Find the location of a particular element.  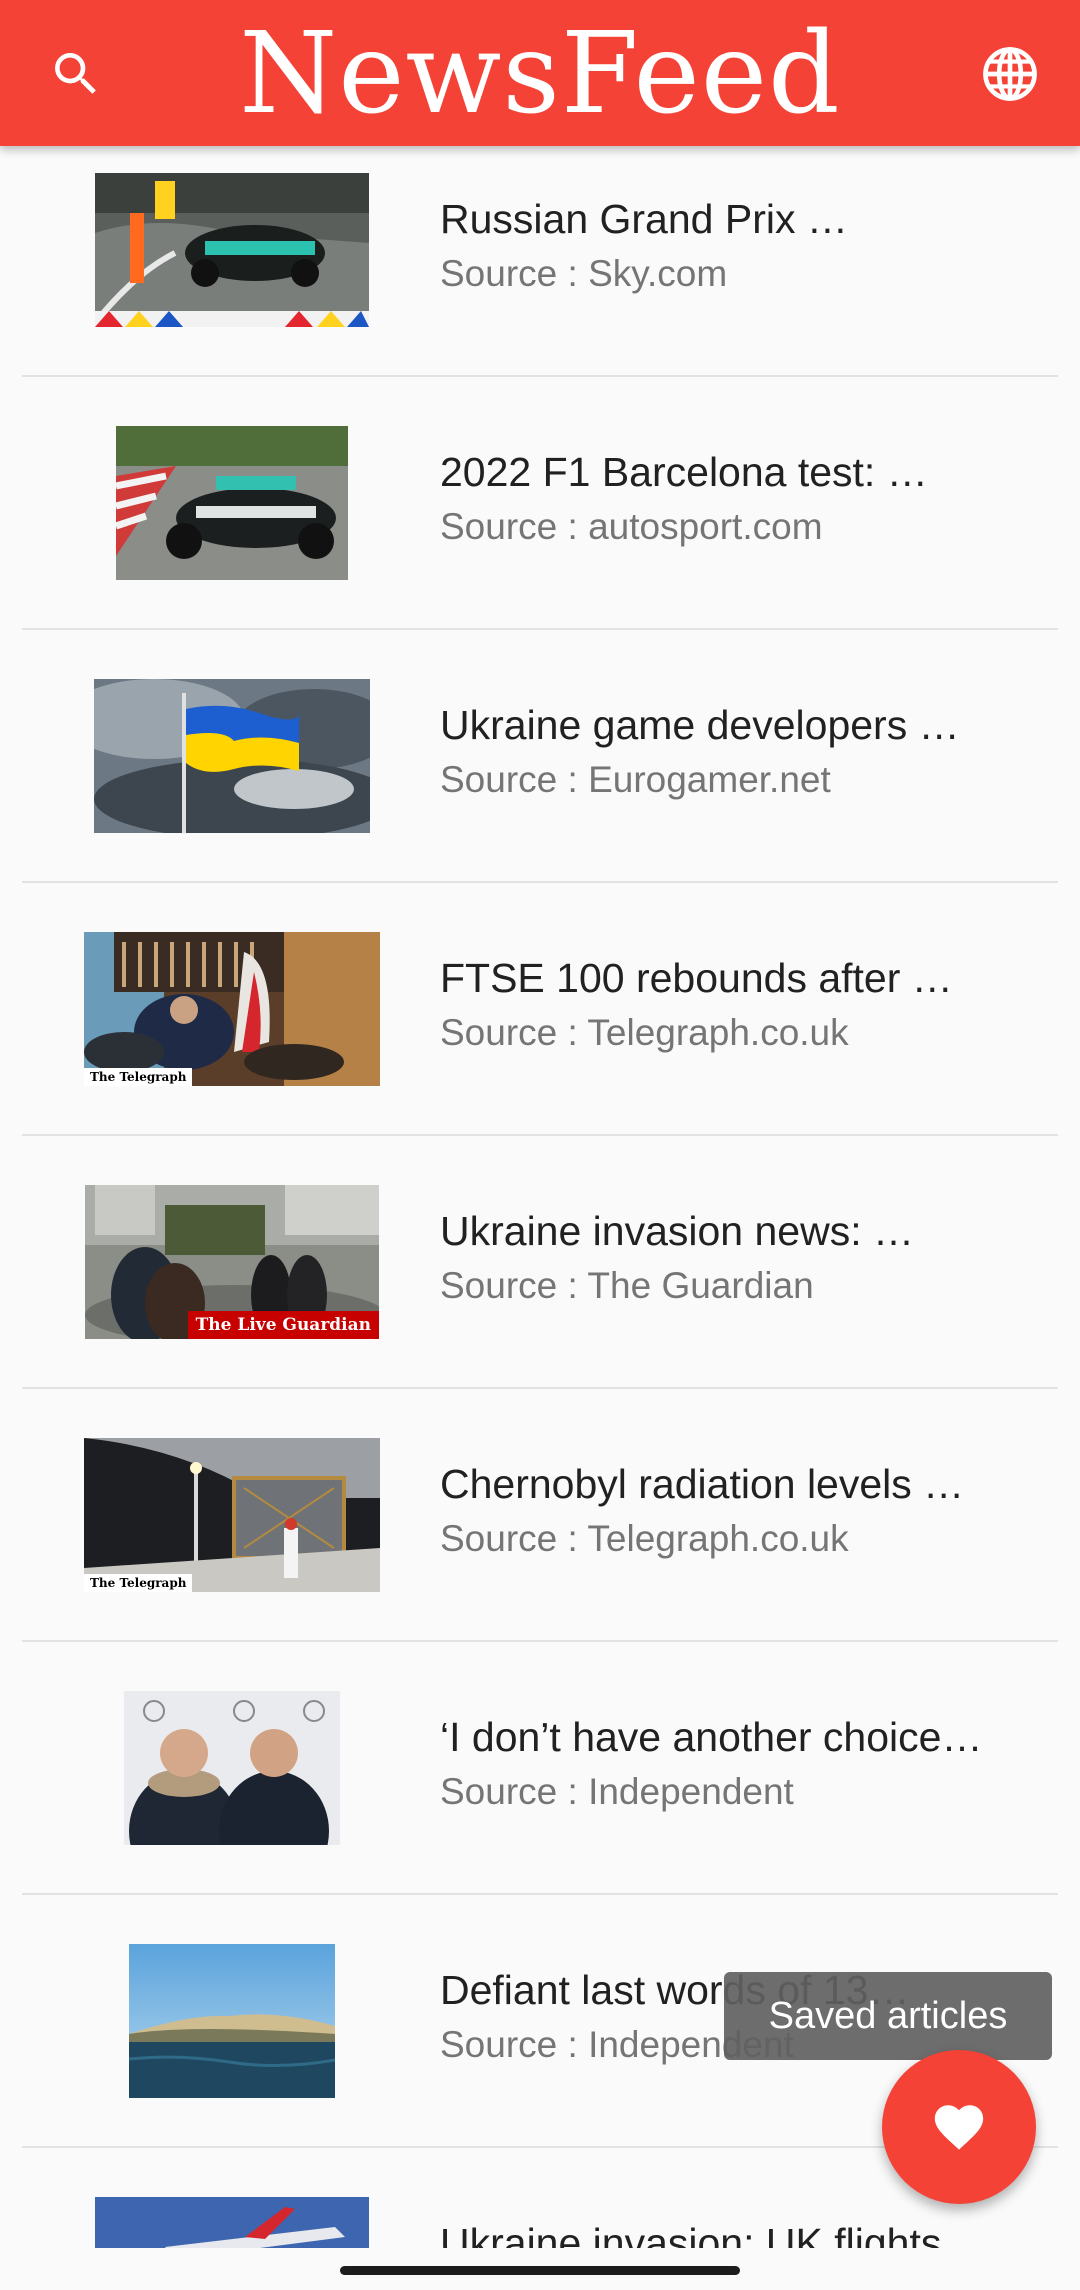

article-source: Source : autosport.com is located at coordinates (631, 526).